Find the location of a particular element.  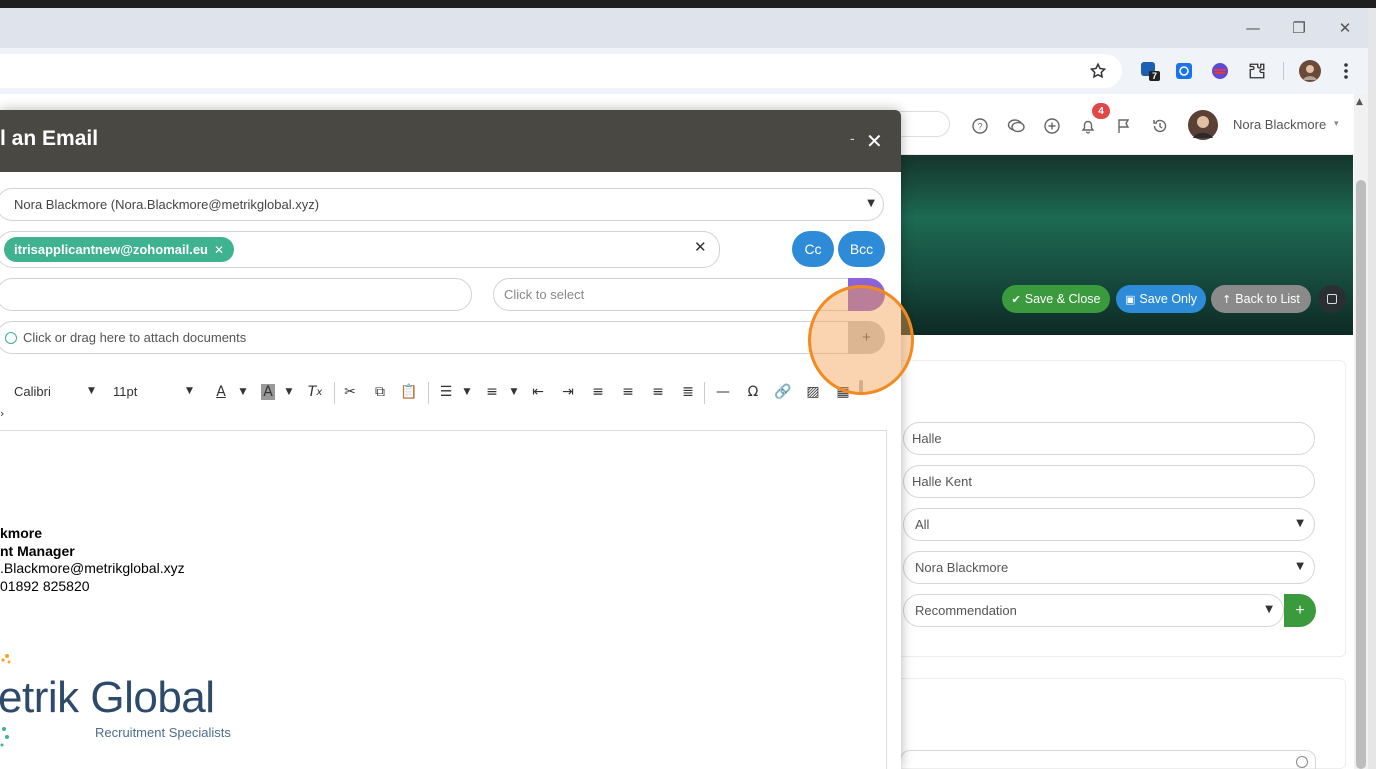

chevron-right-icon: › is located at coordinates (2, 413).